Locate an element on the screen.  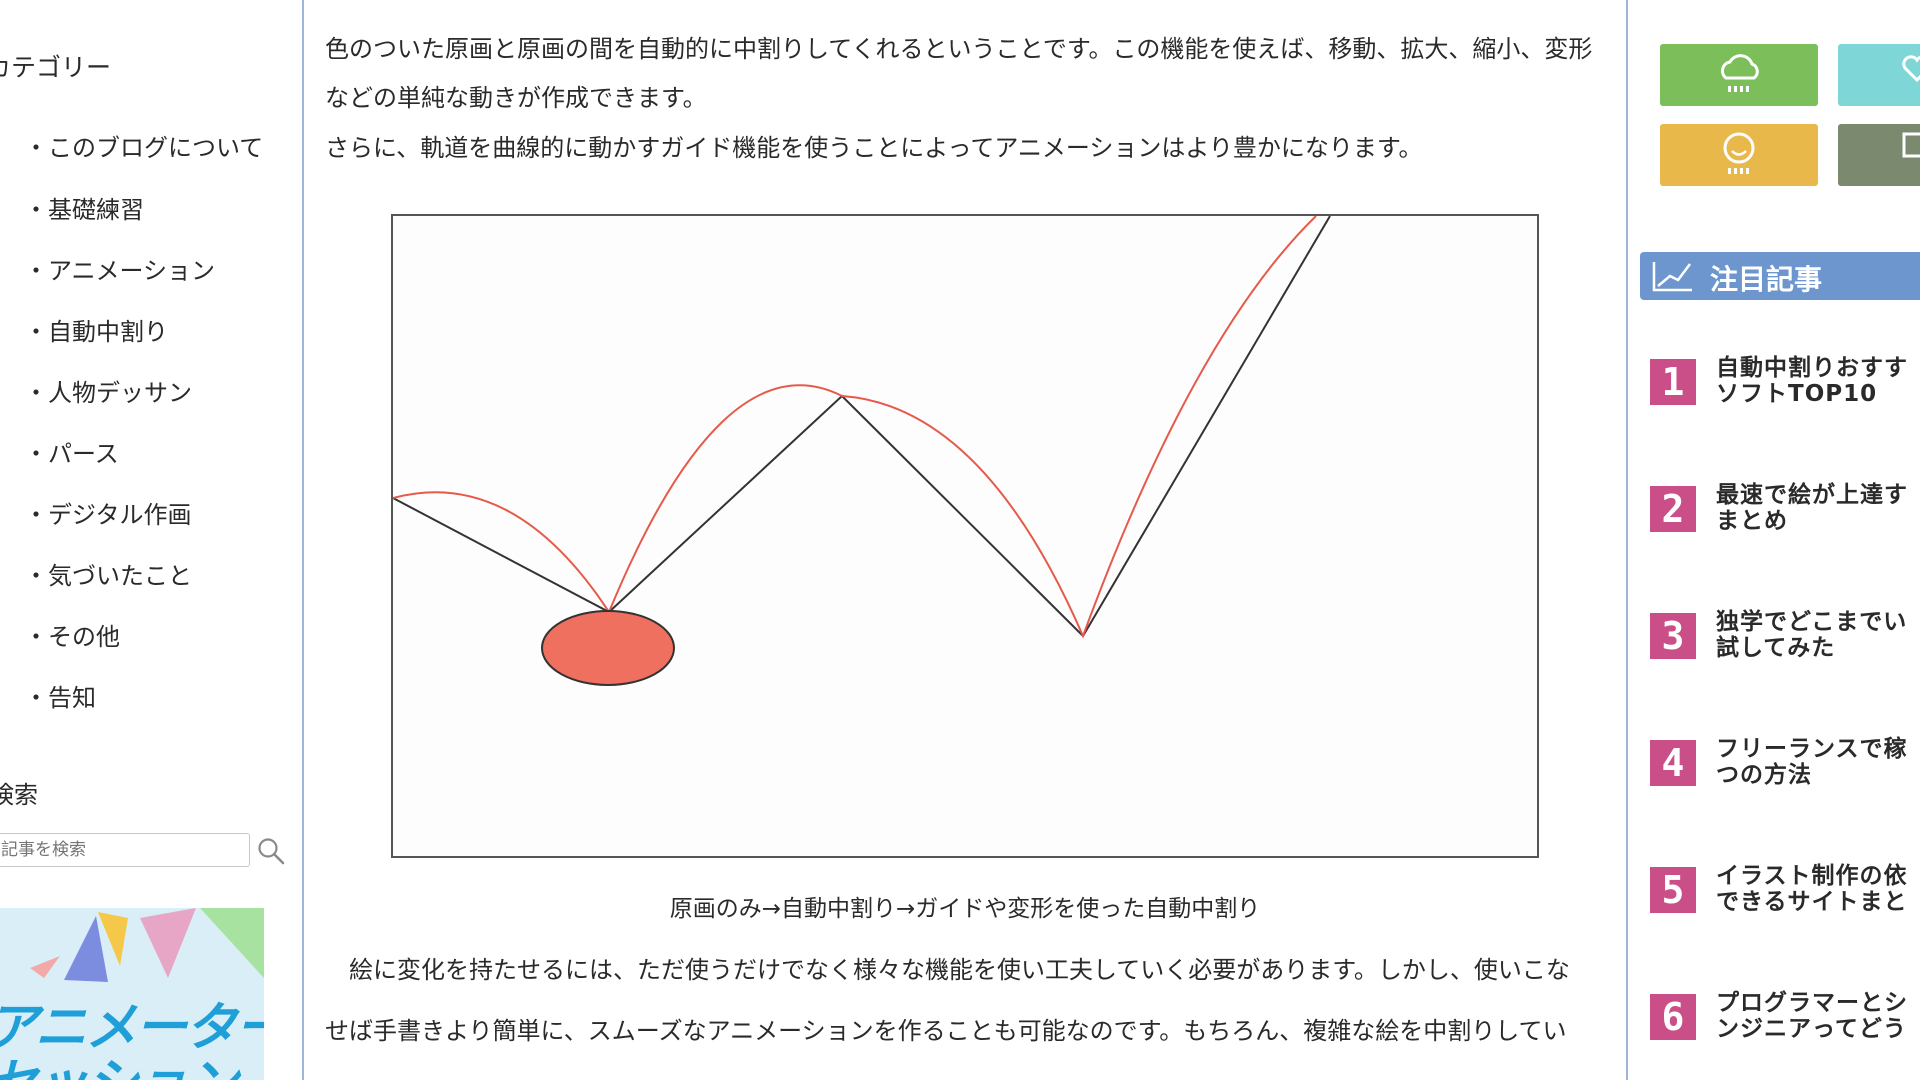
featured-article-title-line-2: ソフトTOP10 is located at coordinates (1797, 394).